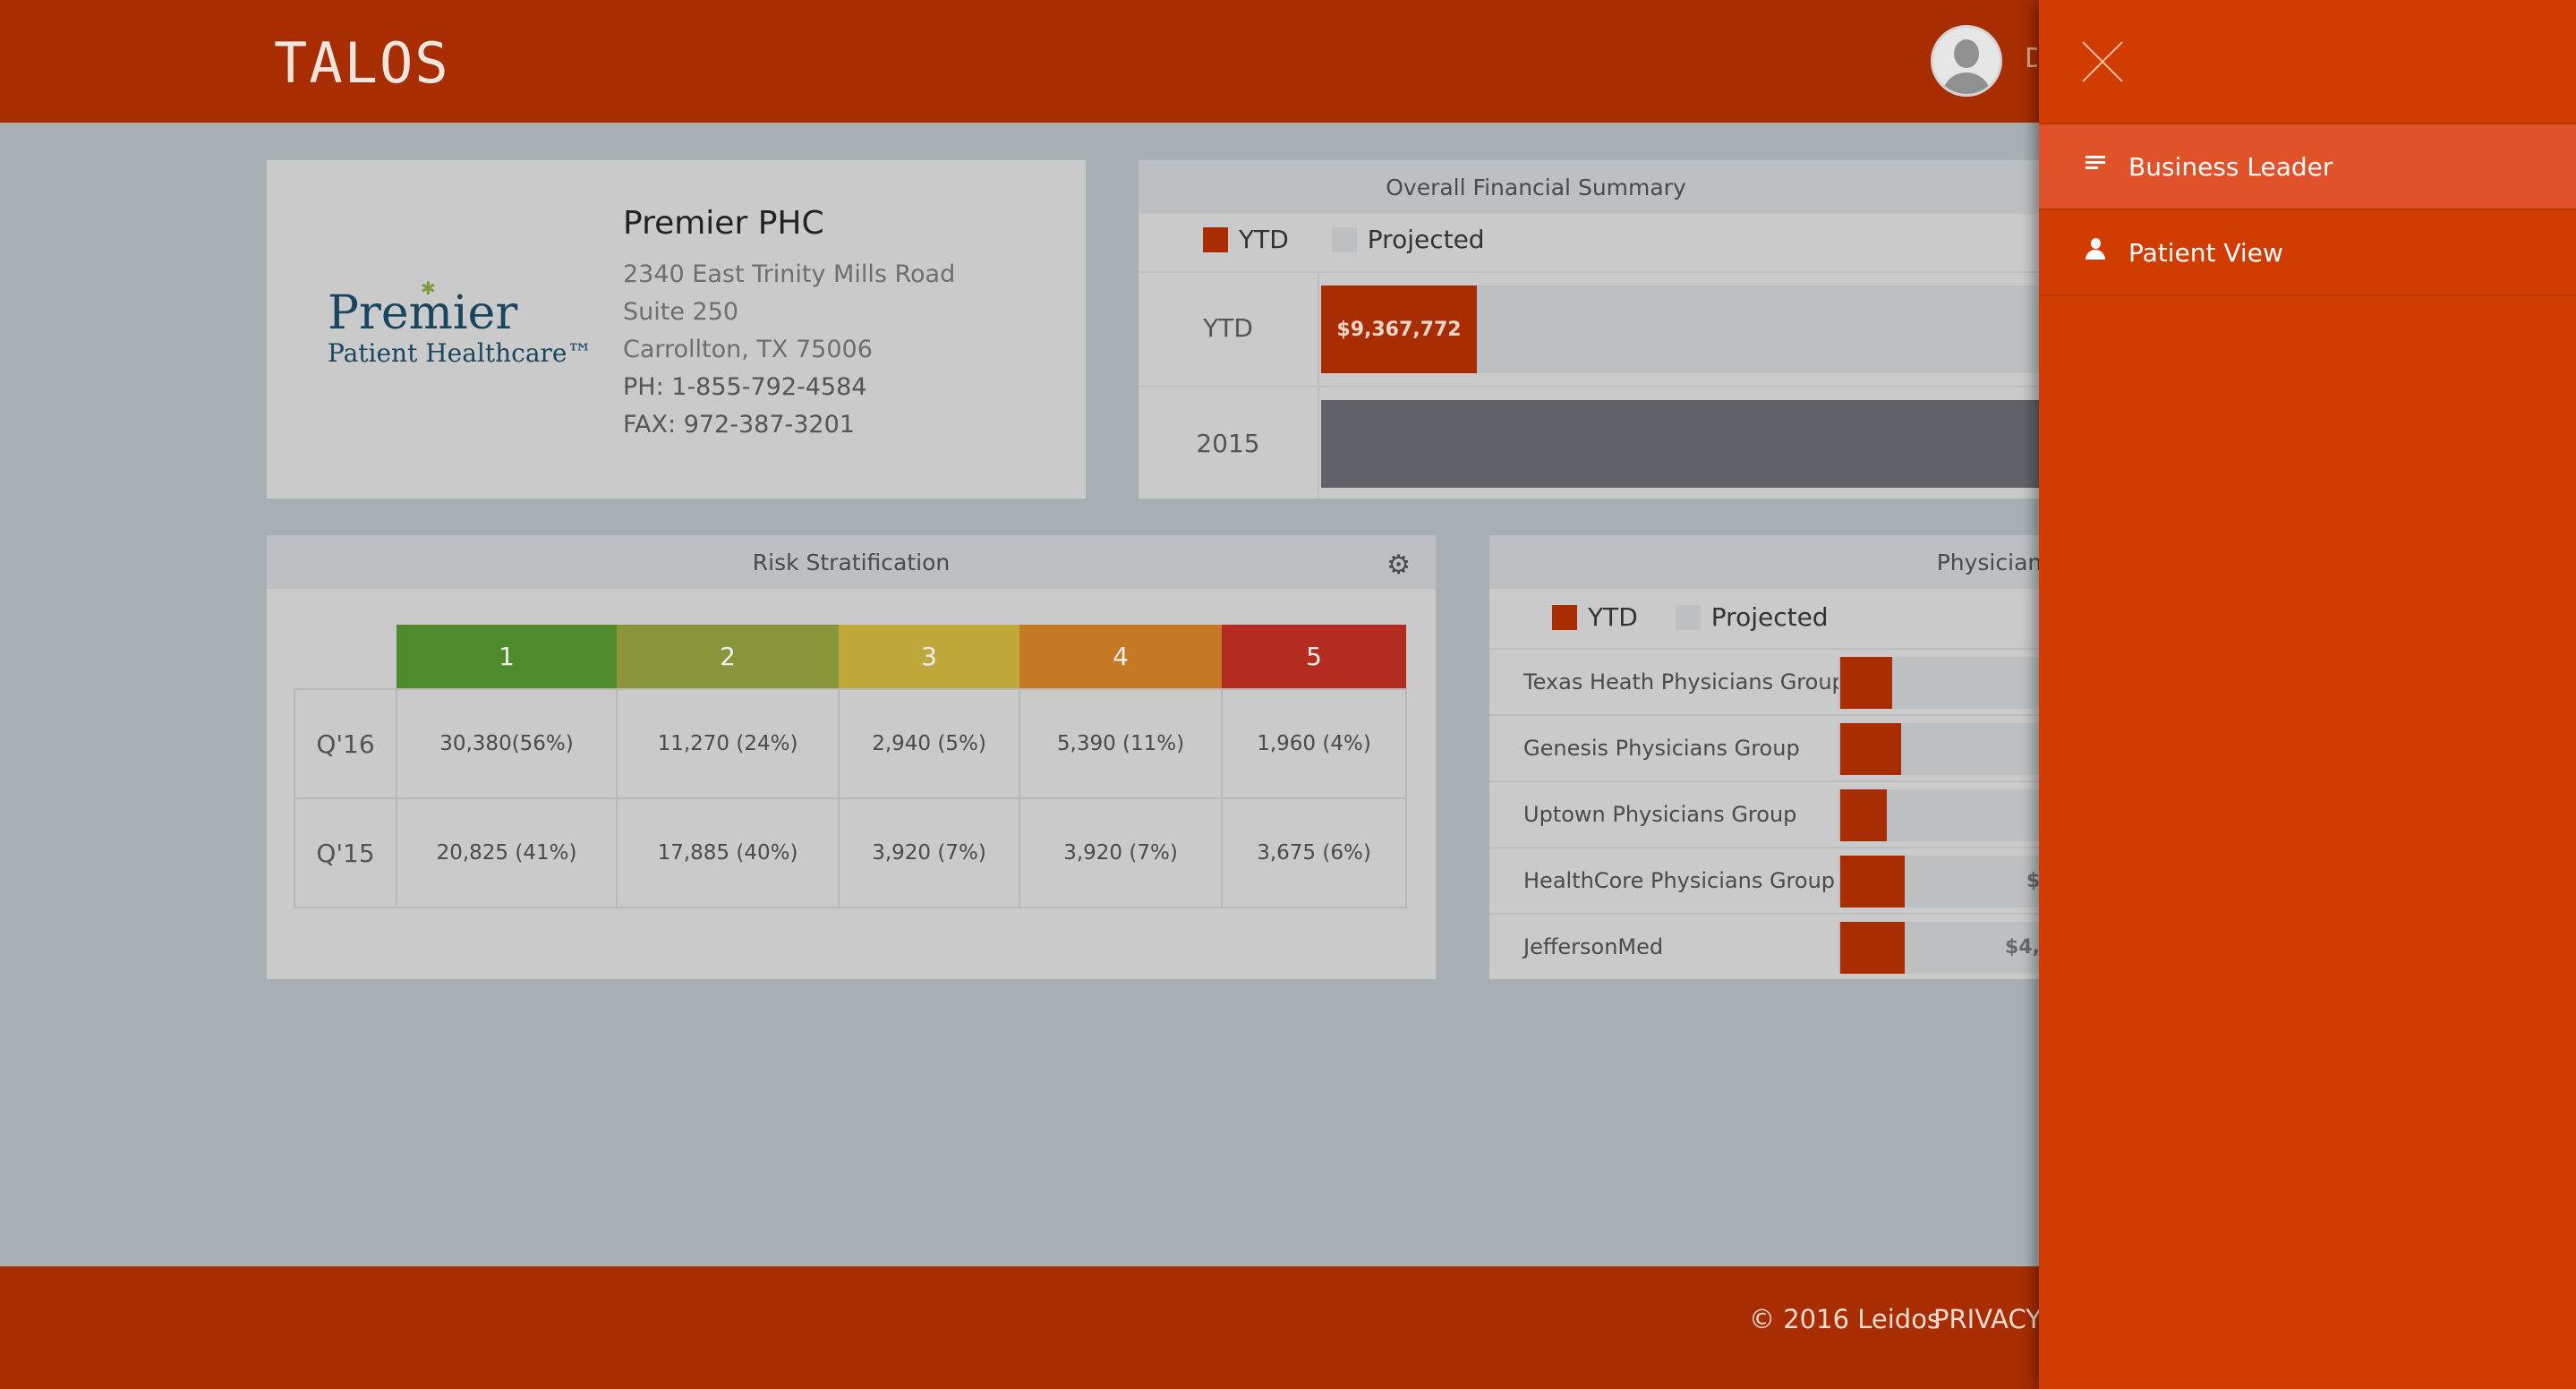  Describe the element at coordinates (745, 387) in the screenshot. I see `phone-number: PH: 1-855-792-4584` at that location.